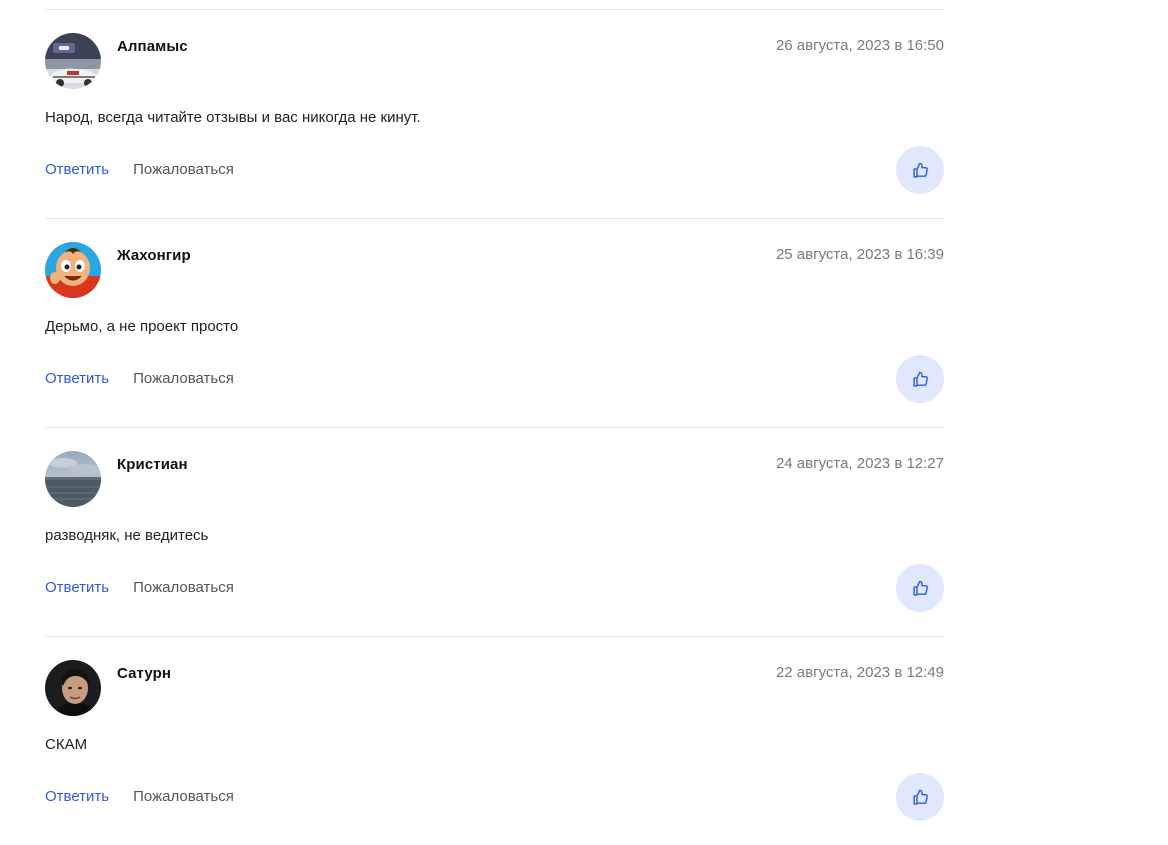  I want to click on comment-date: 24 августа, 2023 в 12:27, so click(859, 463).